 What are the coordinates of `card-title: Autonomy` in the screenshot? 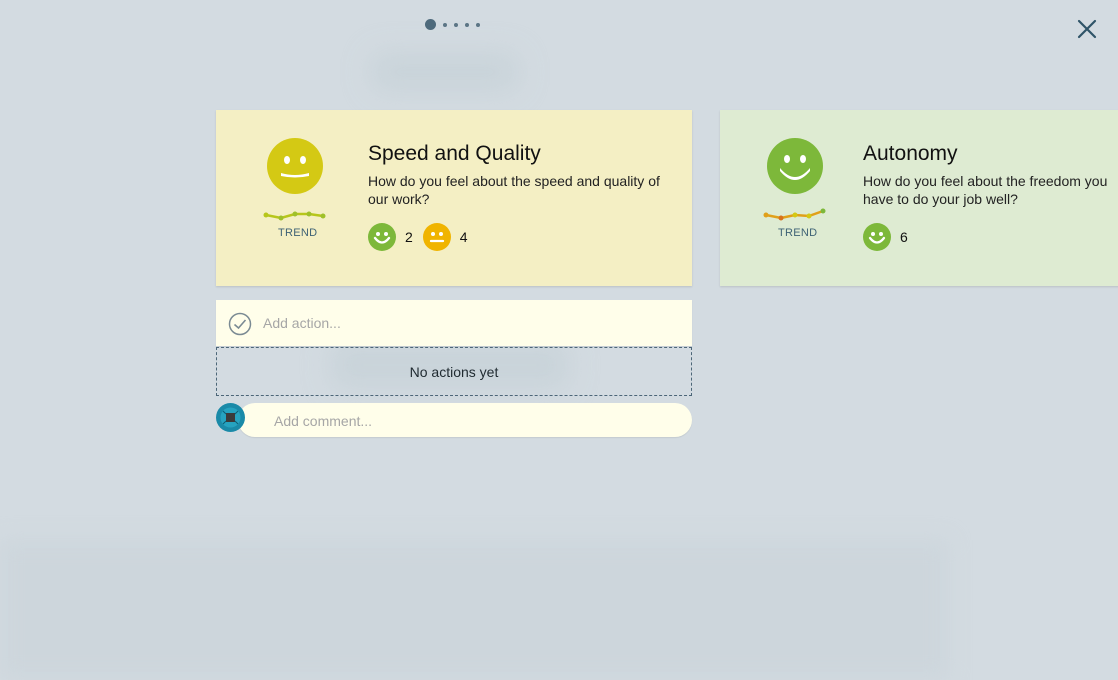 It's located at (910, 153).